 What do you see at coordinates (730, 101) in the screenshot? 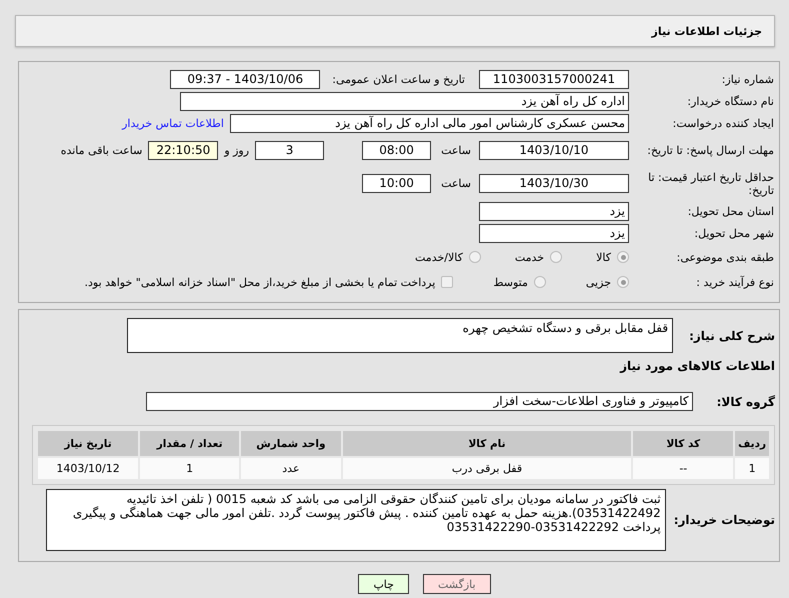
I see `field-label: نام دستگاه خریدار:` at bounding box center [730, 101].